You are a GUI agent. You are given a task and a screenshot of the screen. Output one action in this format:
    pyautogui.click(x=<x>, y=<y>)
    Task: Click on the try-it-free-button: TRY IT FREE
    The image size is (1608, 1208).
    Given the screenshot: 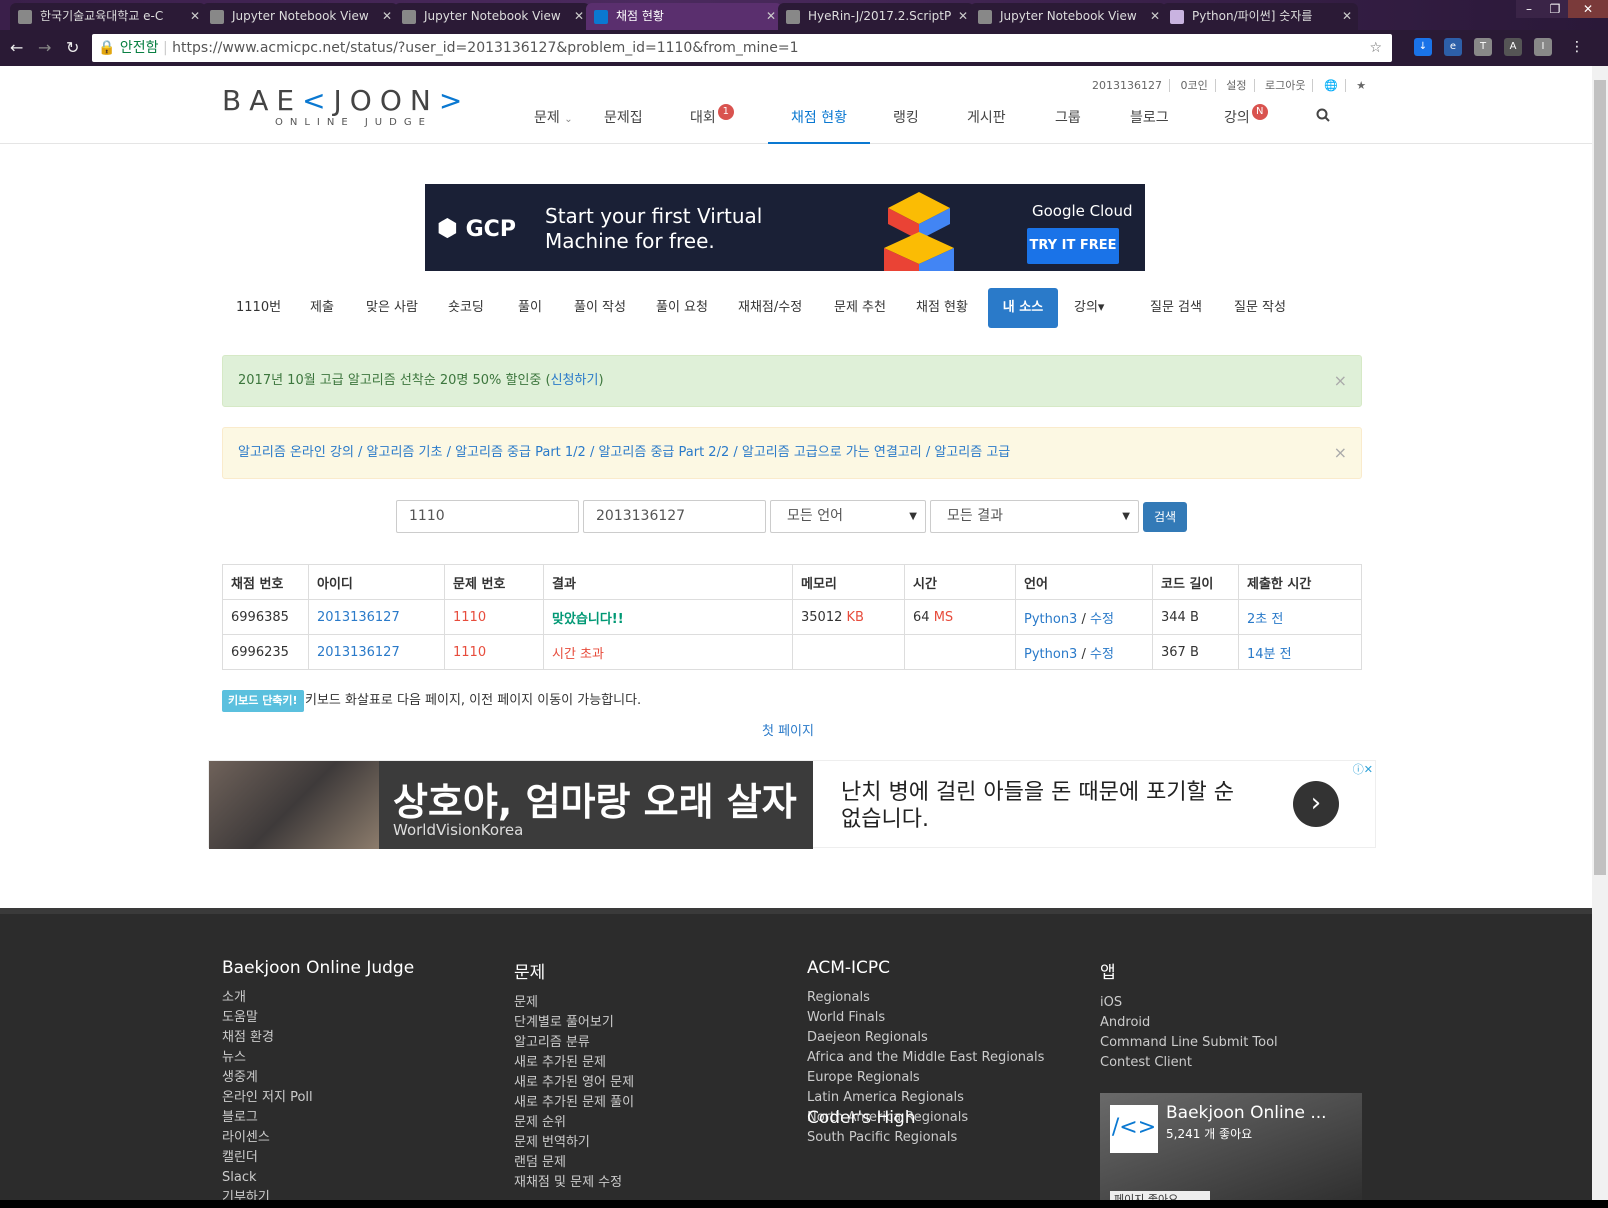 What is the action you would take?
    pyautogui.click(x=1073, y=246)
    